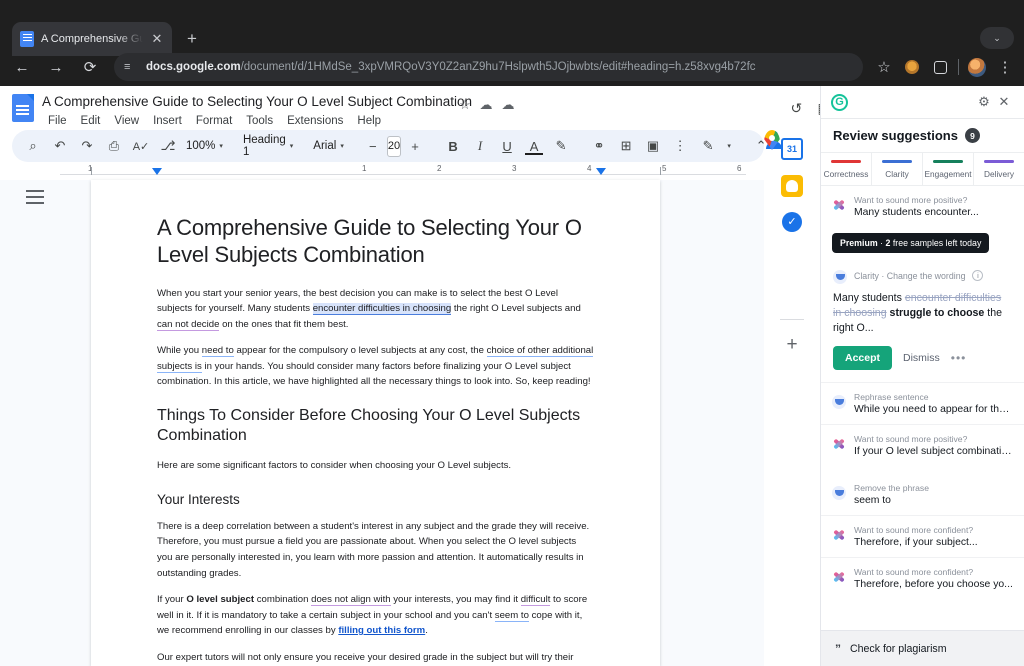 This screenshot has width=1024, height=666. What do you see at coordinates (912, 67) in the screenshot?
I see `extension-avatar-icon` at bounding box center [912, 67].